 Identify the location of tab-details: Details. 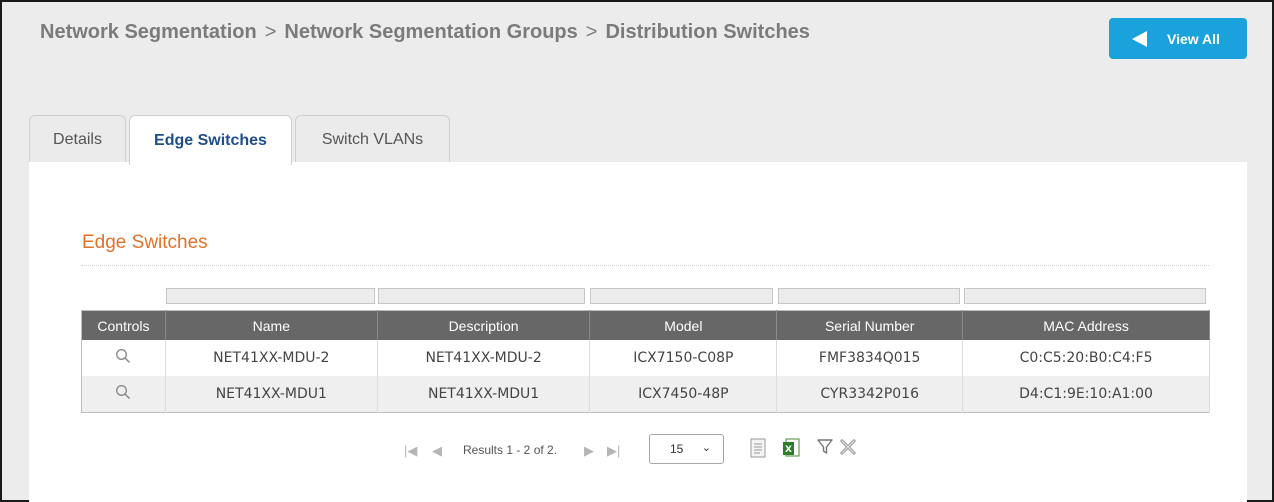
(77, 139).